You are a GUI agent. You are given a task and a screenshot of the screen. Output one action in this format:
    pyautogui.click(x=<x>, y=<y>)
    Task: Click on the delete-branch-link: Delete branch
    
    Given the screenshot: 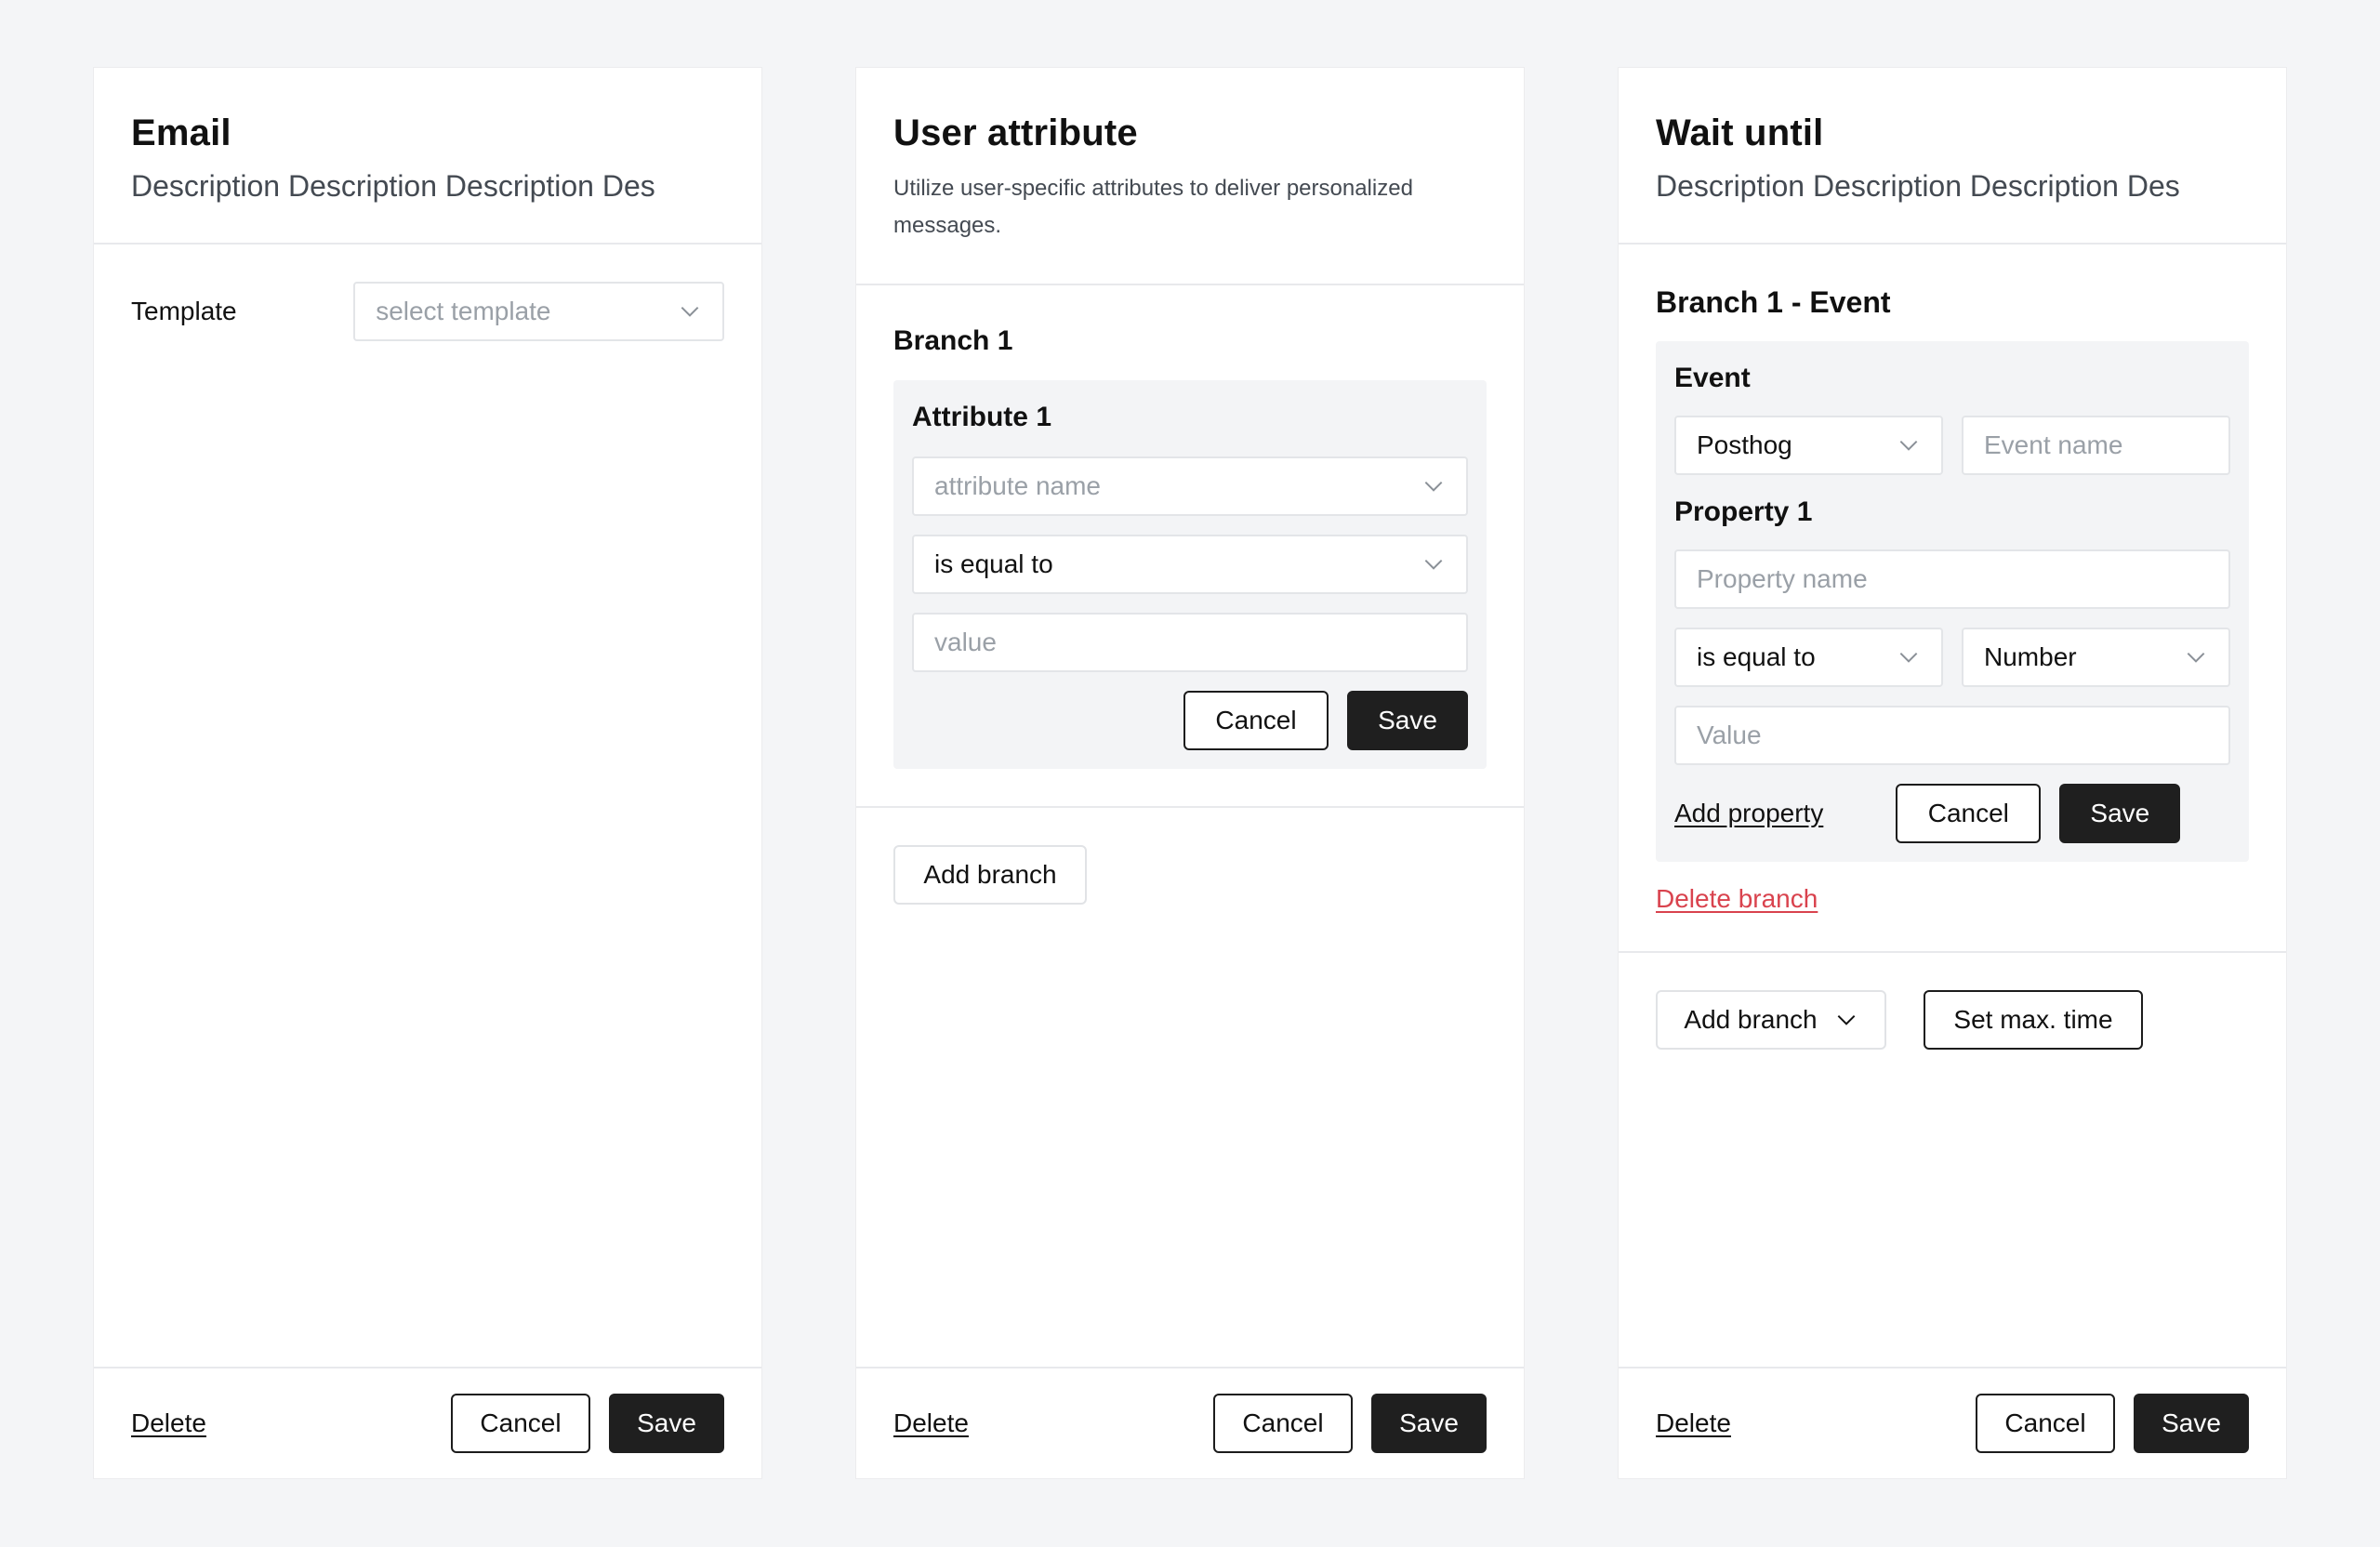 What is the action you would take?
    pyautogui.click(x=1737, y=898)
    